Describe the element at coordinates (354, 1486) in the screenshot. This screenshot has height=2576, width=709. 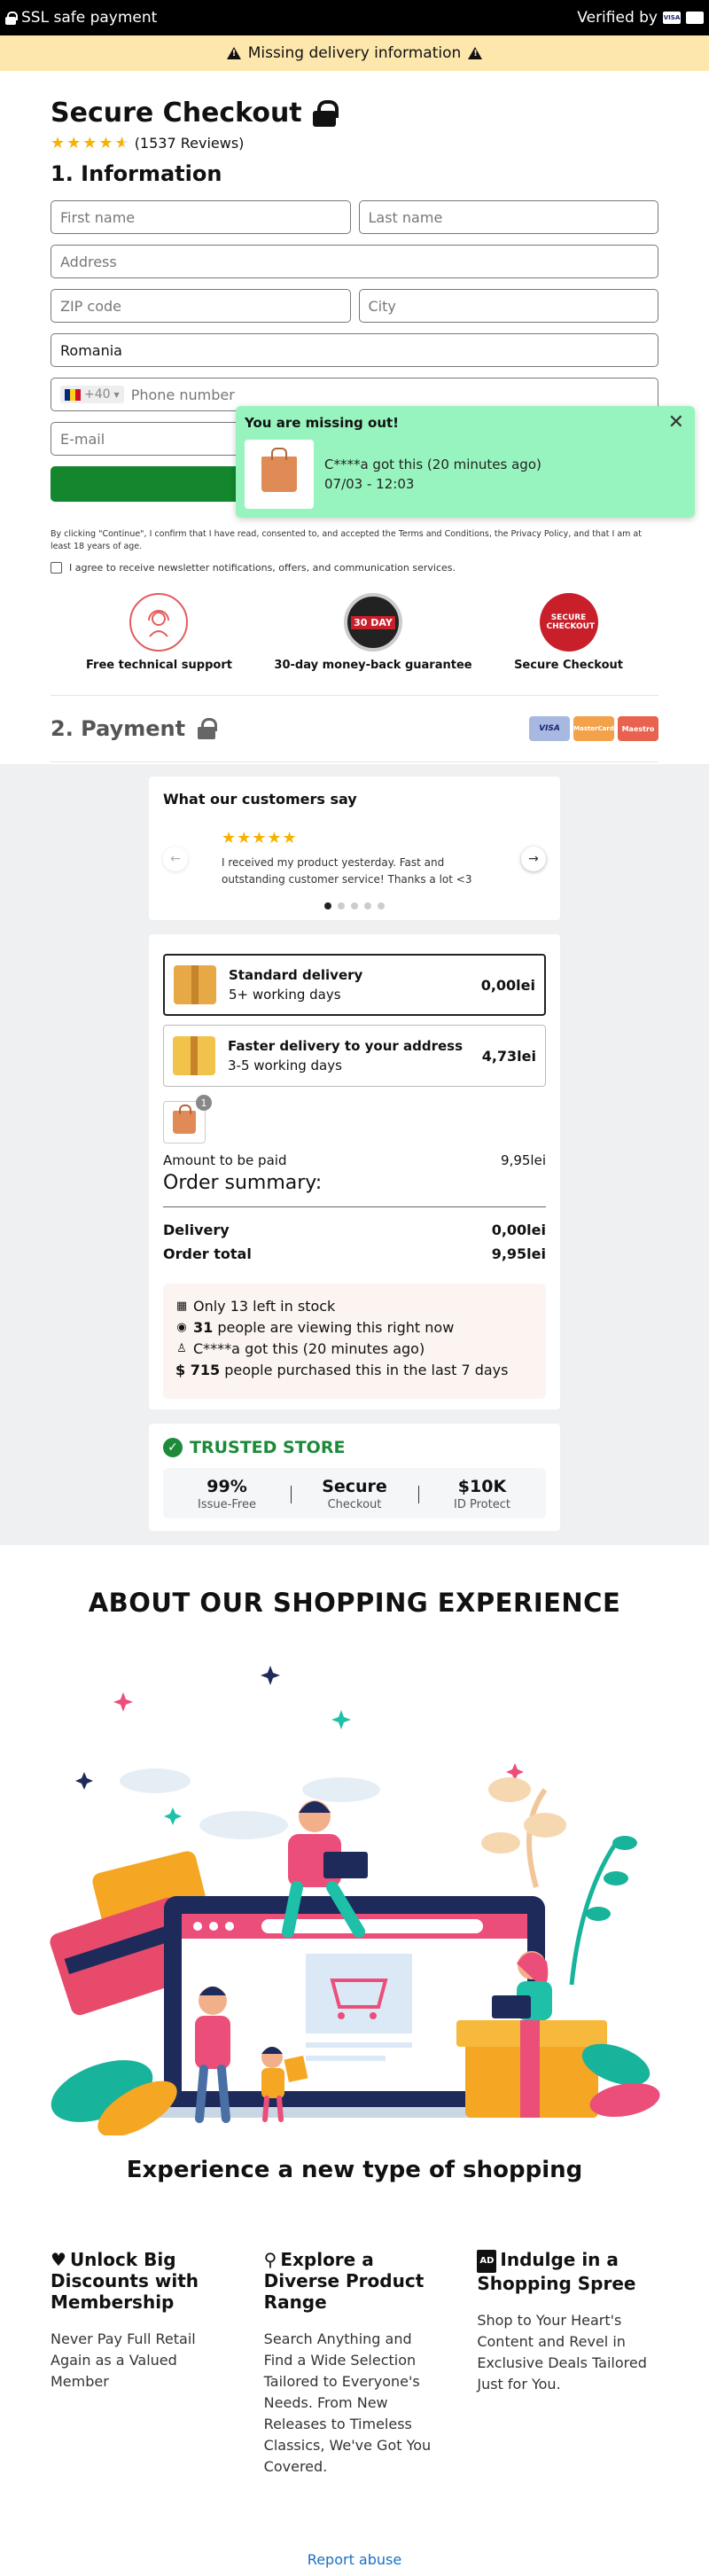
I see `trust-stat-value: Secure` at that location.